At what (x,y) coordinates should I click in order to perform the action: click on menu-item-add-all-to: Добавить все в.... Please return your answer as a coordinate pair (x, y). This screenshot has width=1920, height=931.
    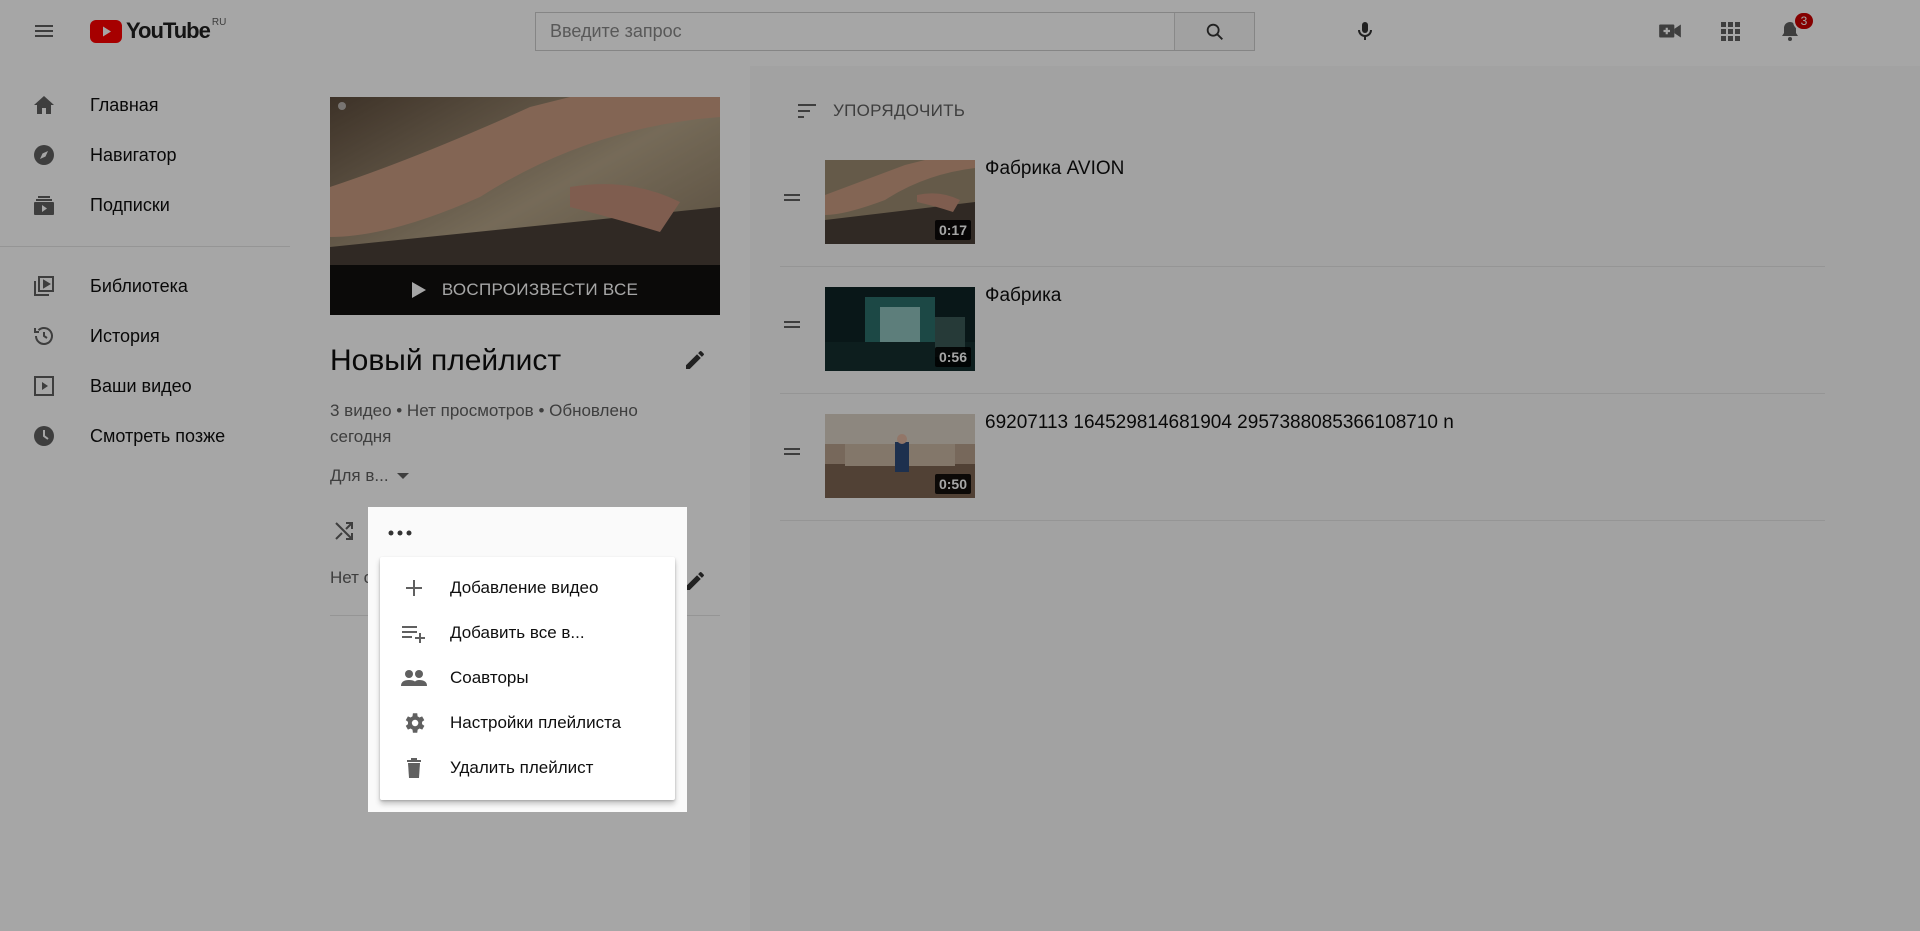
    Looking at the image, I should click on (527, 632).